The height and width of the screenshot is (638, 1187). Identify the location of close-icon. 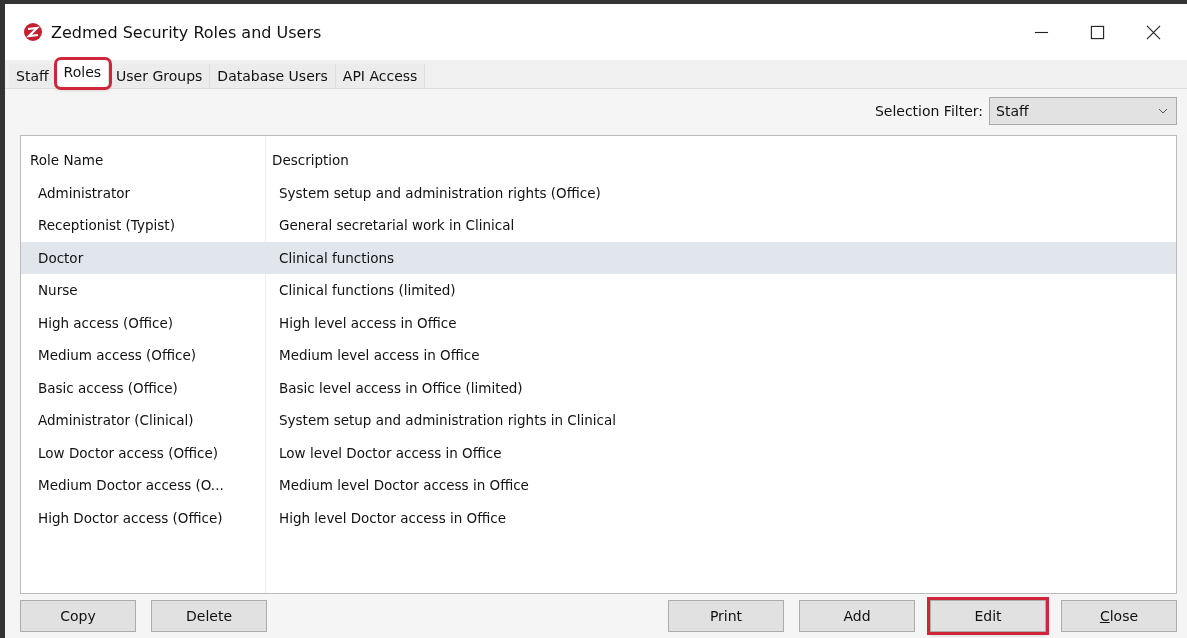
(1153, 32).